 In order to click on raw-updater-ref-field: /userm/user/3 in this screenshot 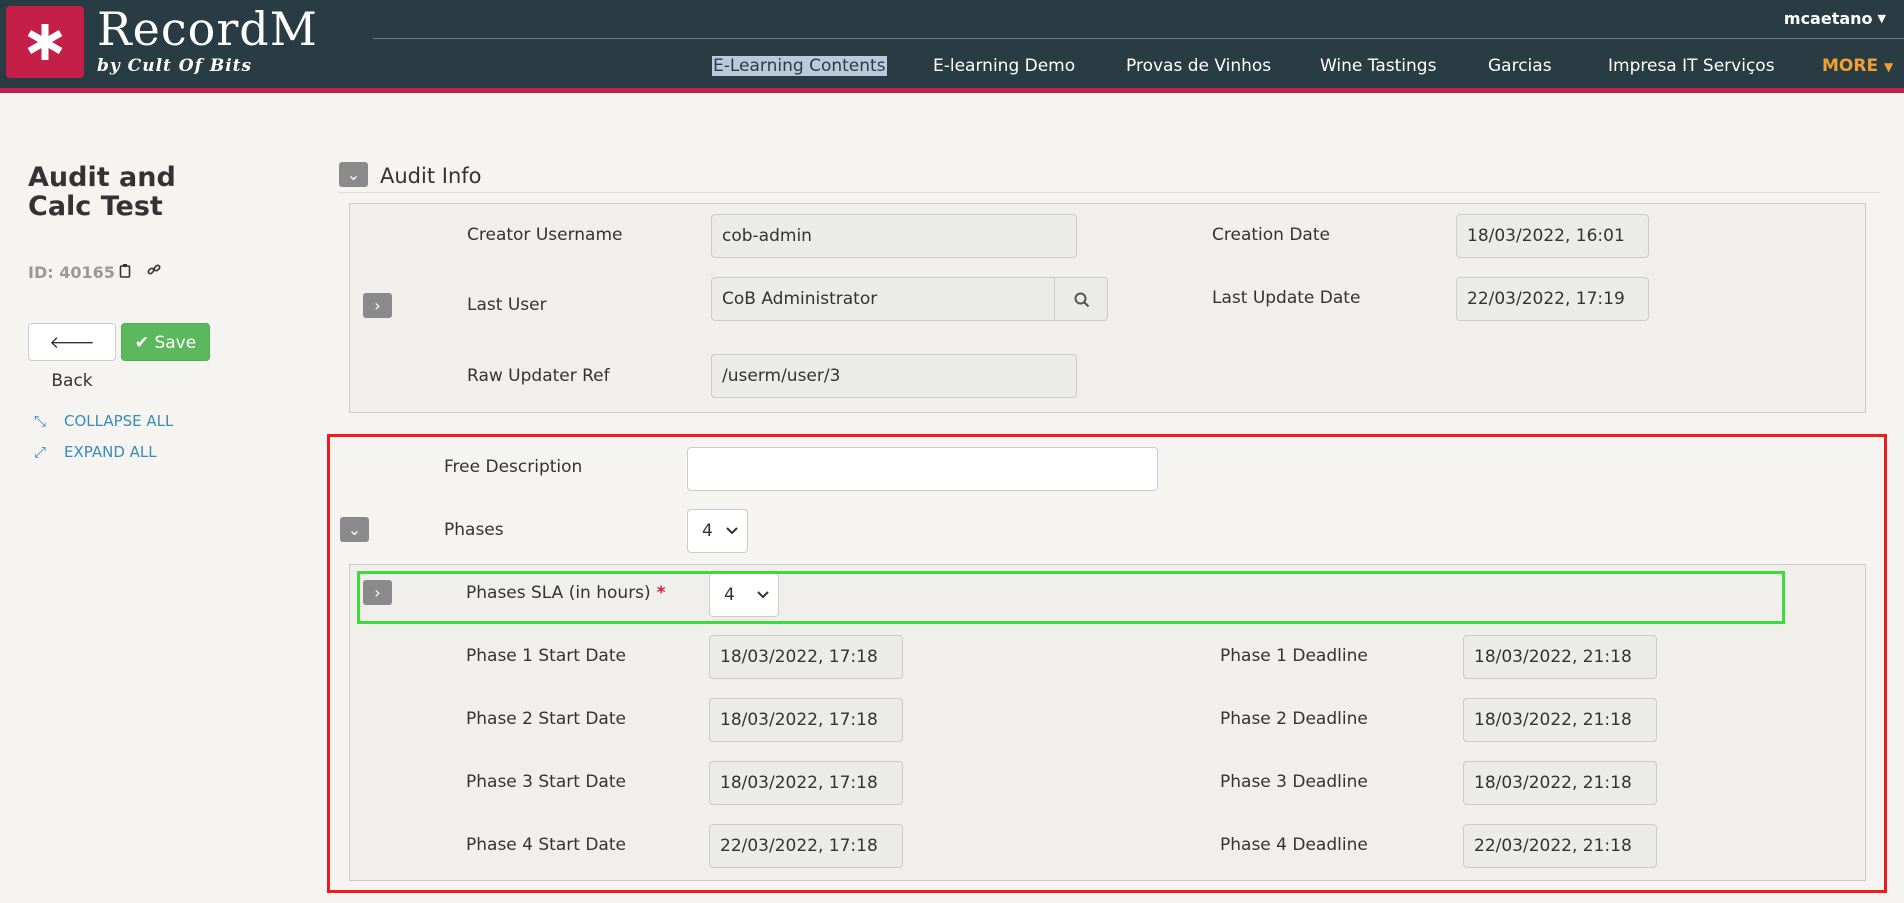, I will do `click(894, 376)`.